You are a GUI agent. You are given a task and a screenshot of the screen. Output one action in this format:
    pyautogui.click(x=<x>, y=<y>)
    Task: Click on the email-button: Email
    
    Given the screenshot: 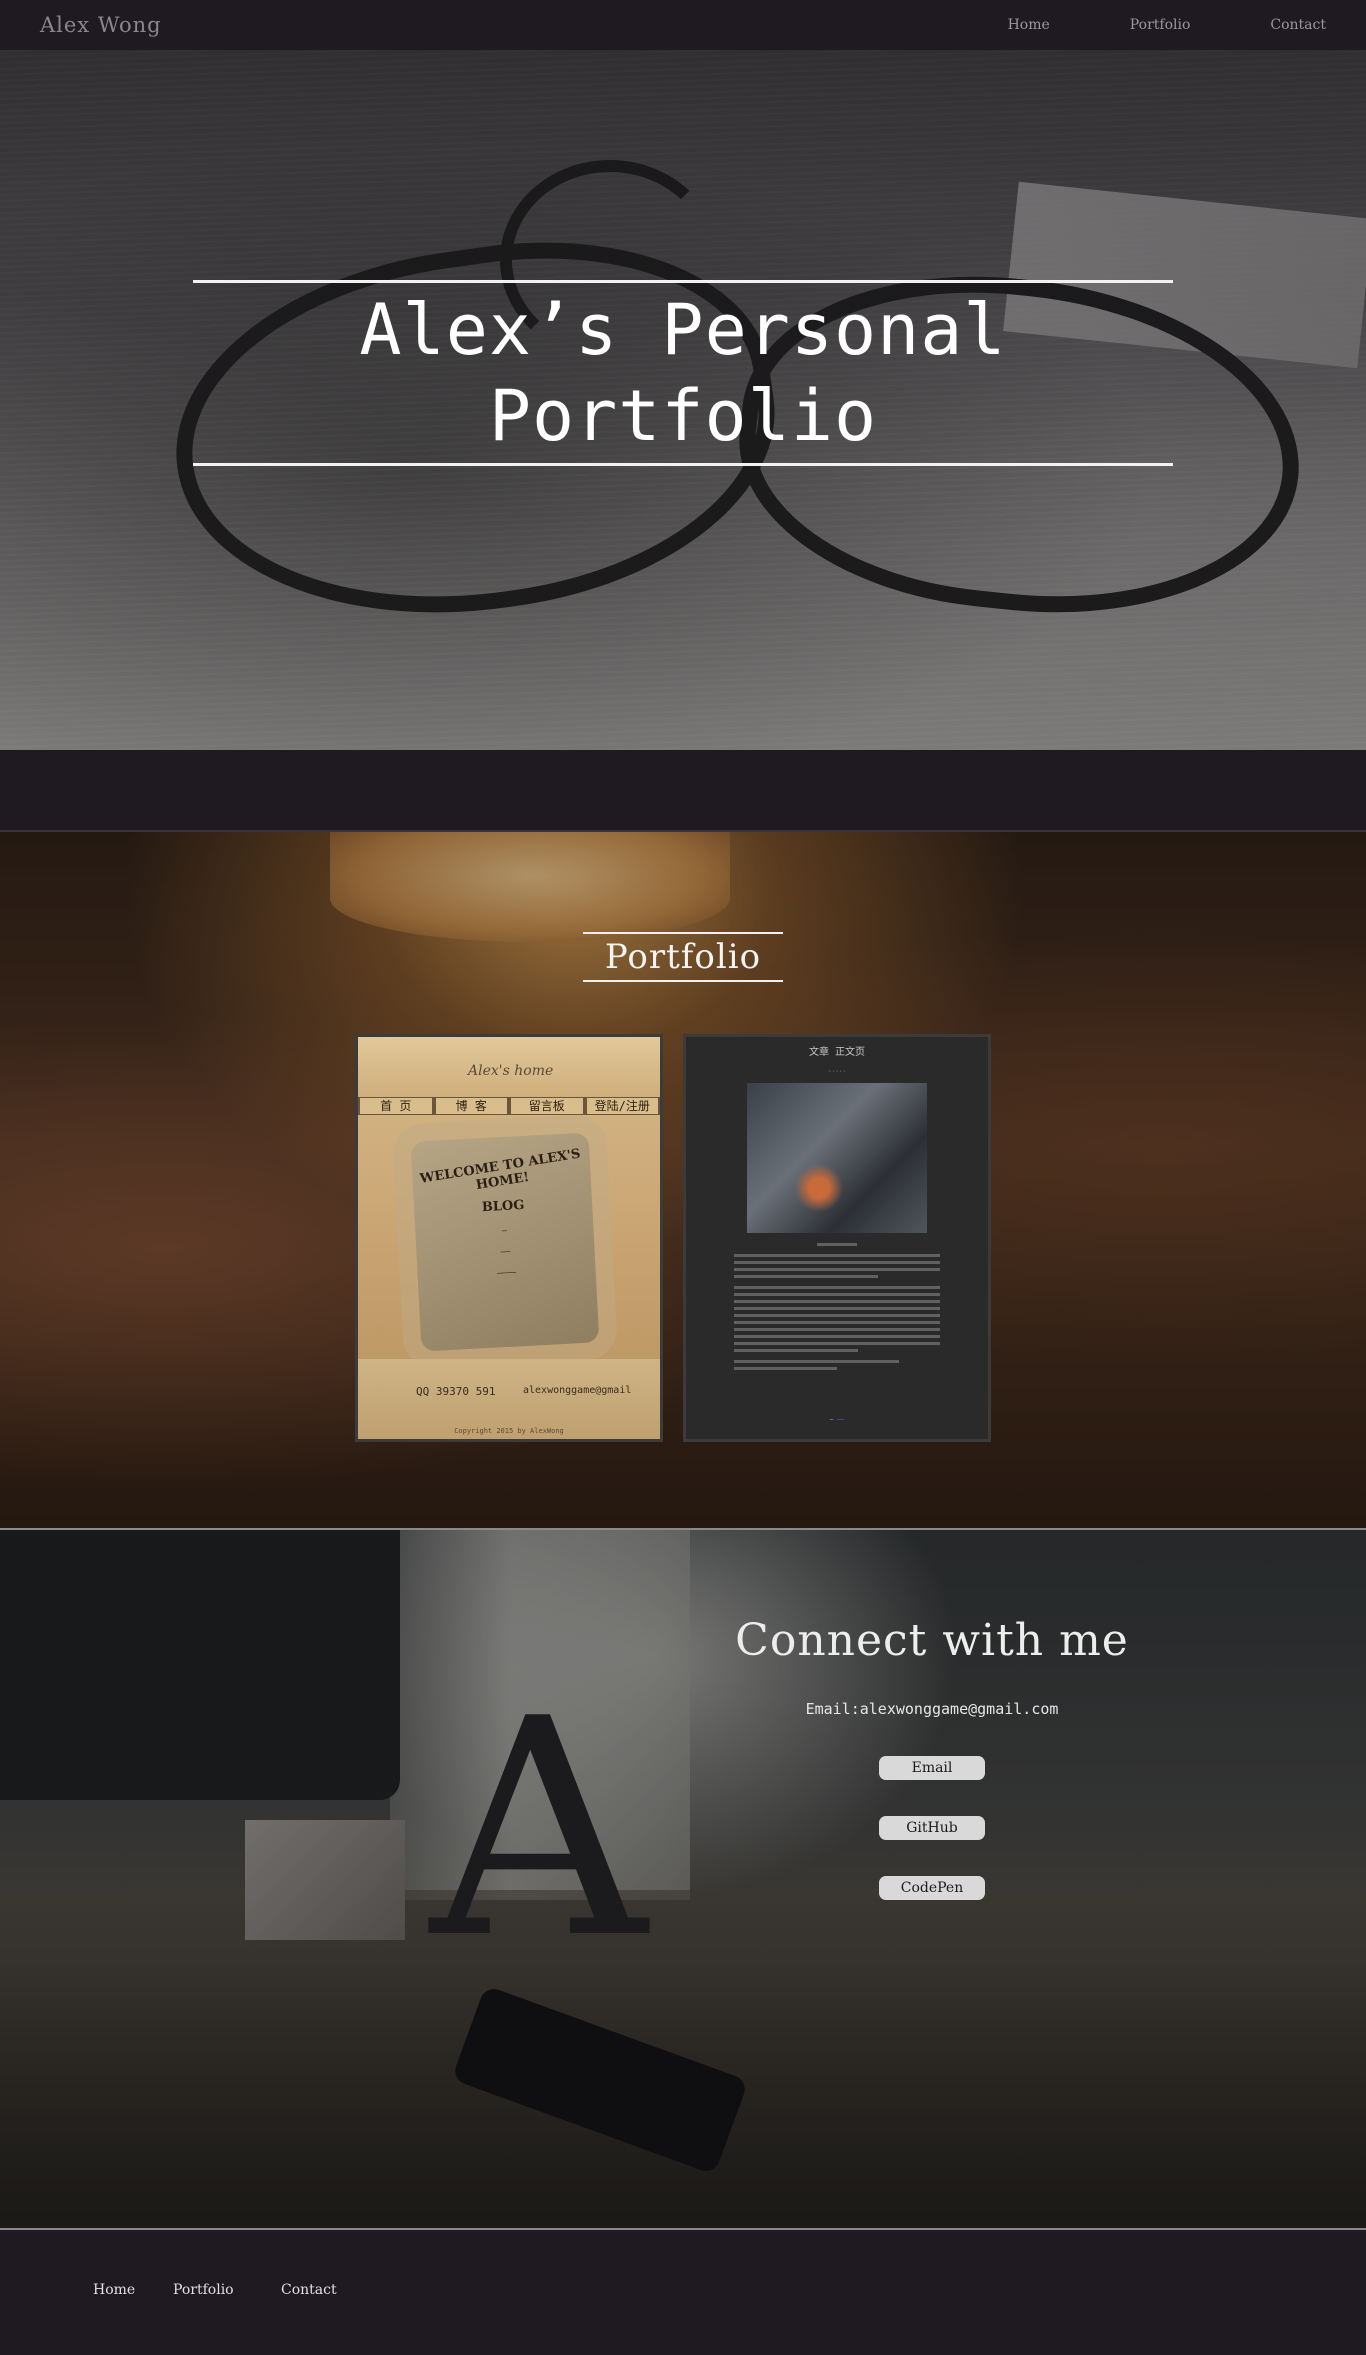 What is the action you would take?
    pyautogui.click(x=932, y=1768)
    